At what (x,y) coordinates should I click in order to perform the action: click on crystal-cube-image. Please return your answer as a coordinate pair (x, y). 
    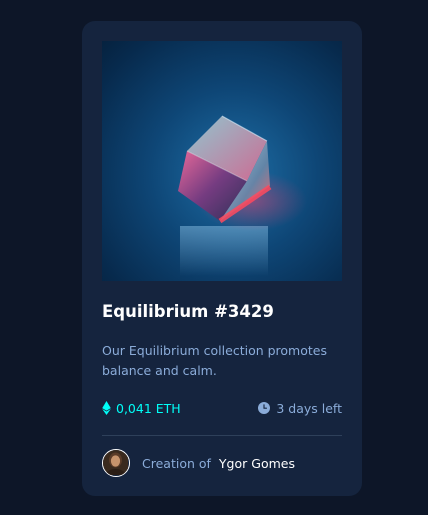
    Looking at the image, I should click on (242, 195).